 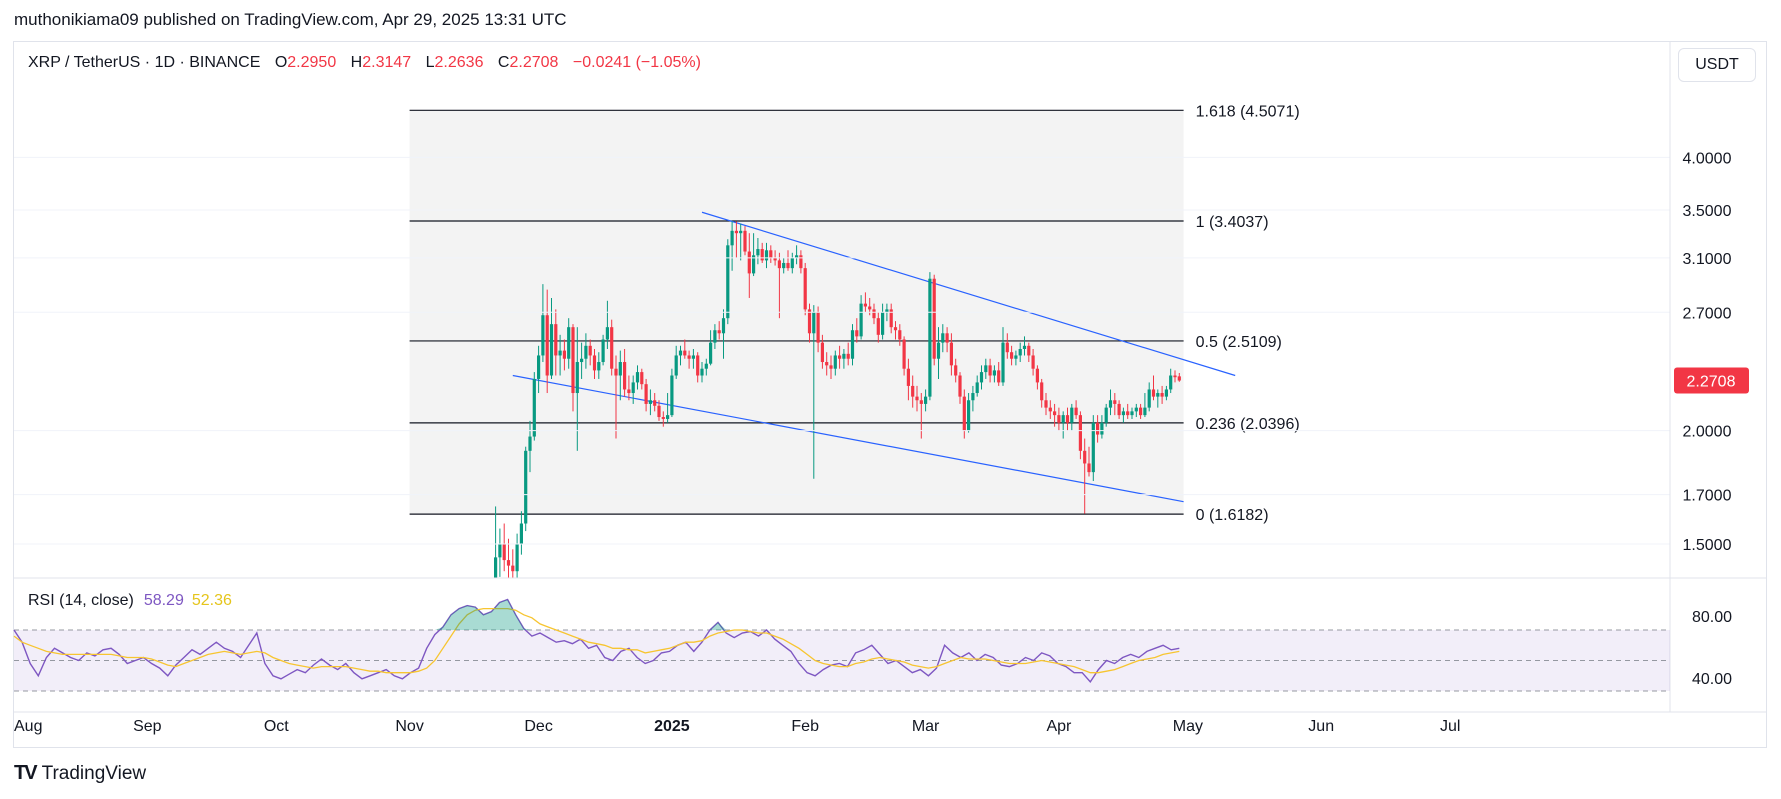 What do you see at coordinates (1712, 617) in the screenshot?
I see `rsi-tick-label: 80.00` at bounding box center [1712, 617].